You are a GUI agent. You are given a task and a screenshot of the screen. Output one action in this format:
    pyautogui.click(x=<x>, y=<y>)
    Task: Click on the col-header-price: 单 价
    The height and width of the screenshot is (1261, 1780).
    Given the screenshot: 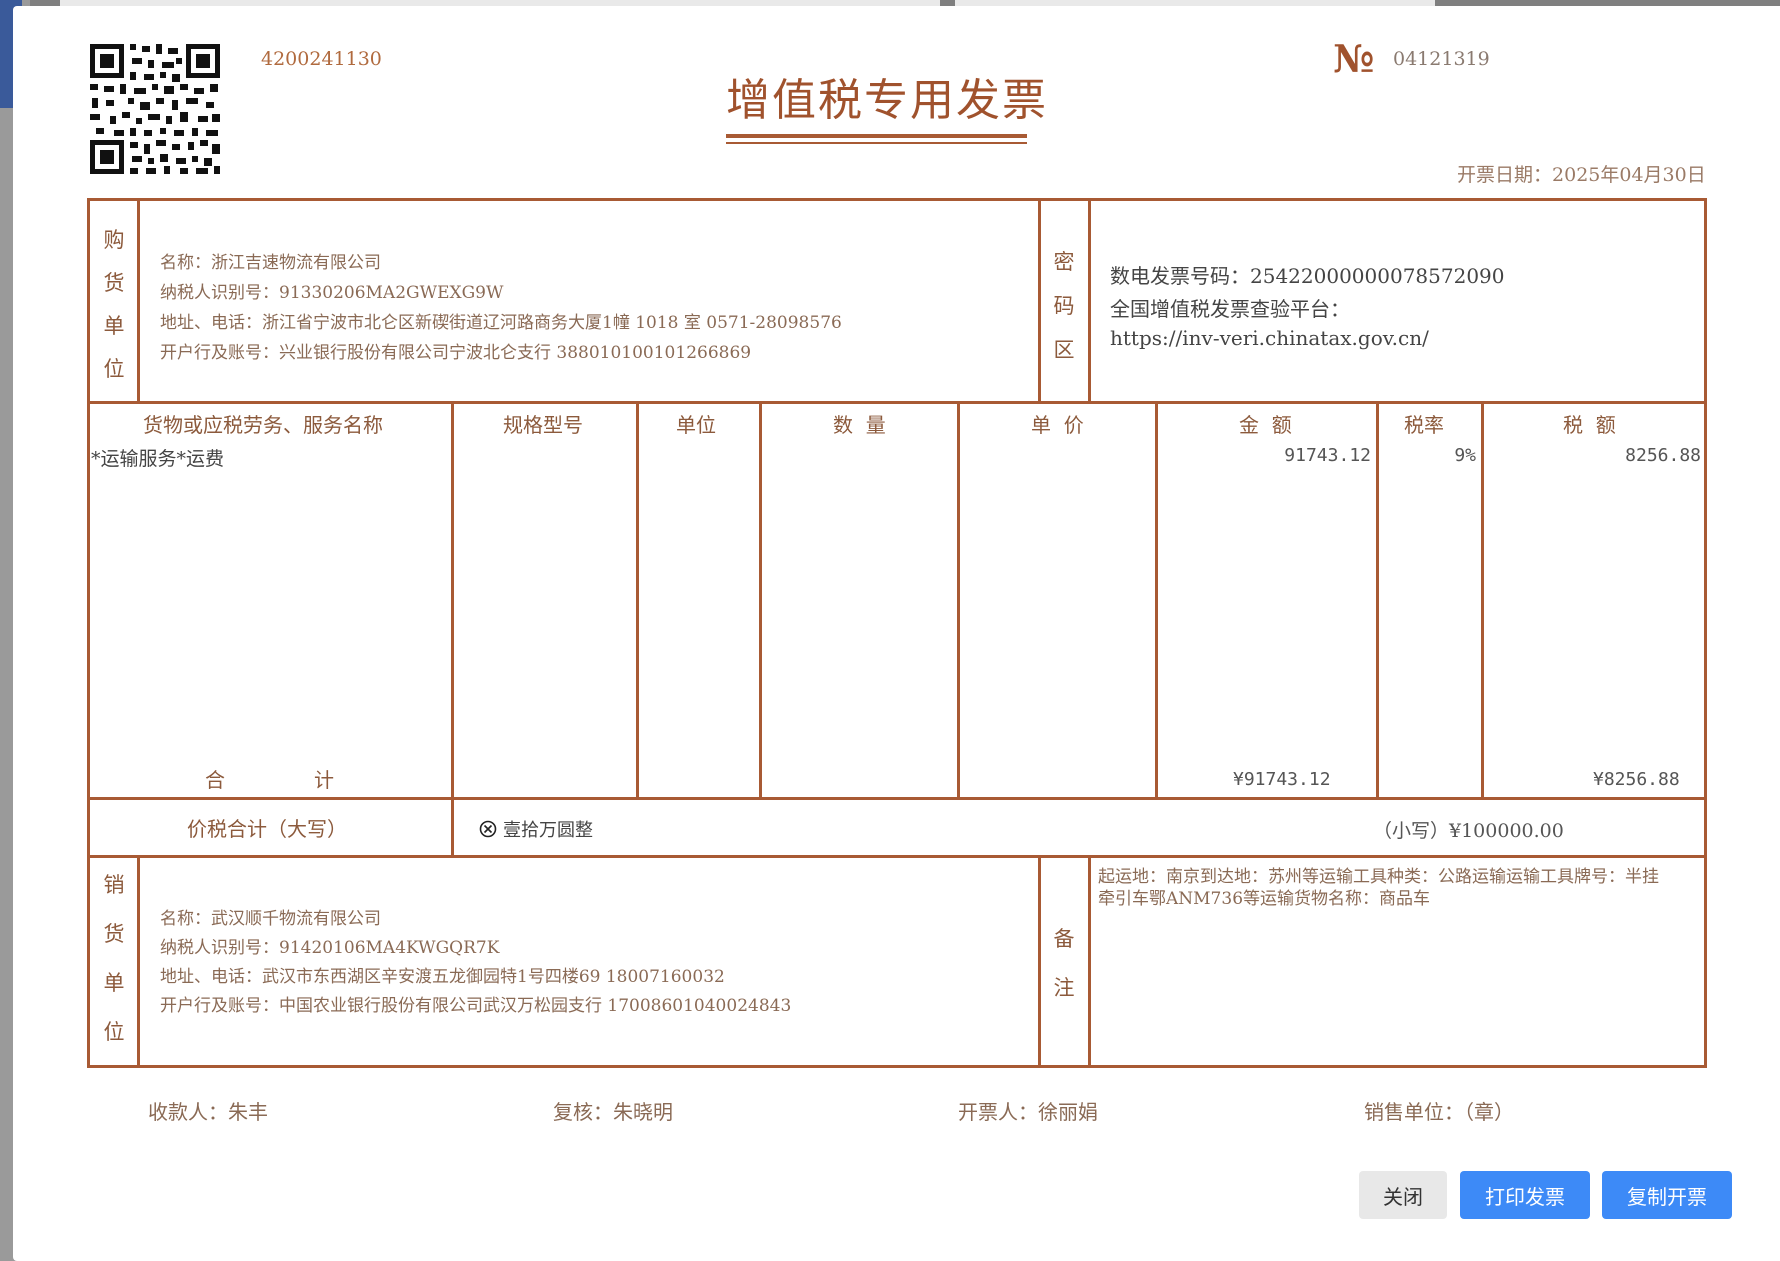 What is the action you would take?
    pyautogui.click(x=1057, y=425)
    